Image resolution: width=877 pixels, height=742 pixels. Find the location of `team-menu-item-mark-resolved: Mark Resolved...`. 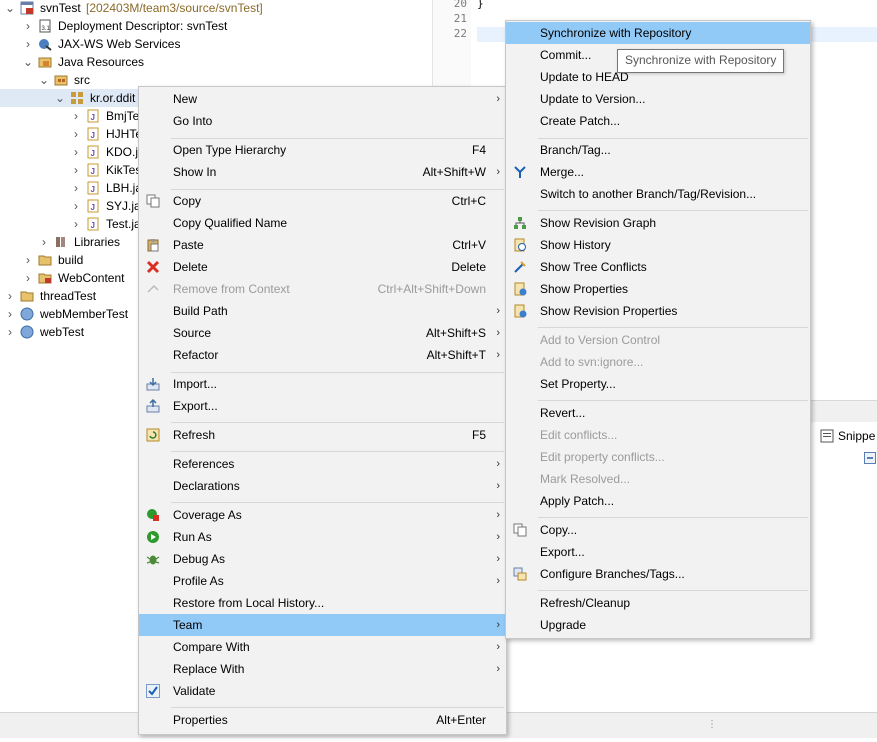

team-menu-item-mark-resolved: Mark Resolved... is located at coordinates (658, 479).